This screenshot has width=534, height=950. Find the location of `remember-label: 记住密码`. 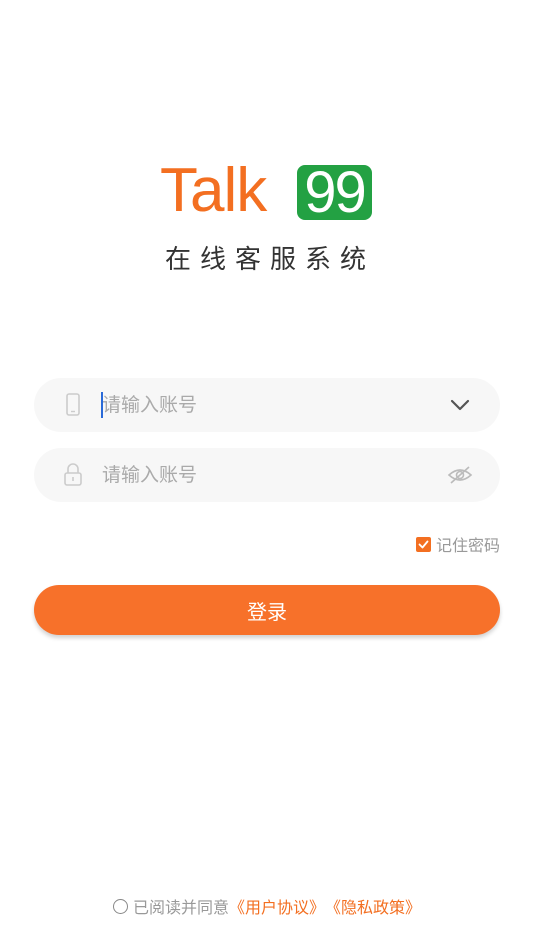

remember-label: 记住密码 is located at coordinates (467, 545).